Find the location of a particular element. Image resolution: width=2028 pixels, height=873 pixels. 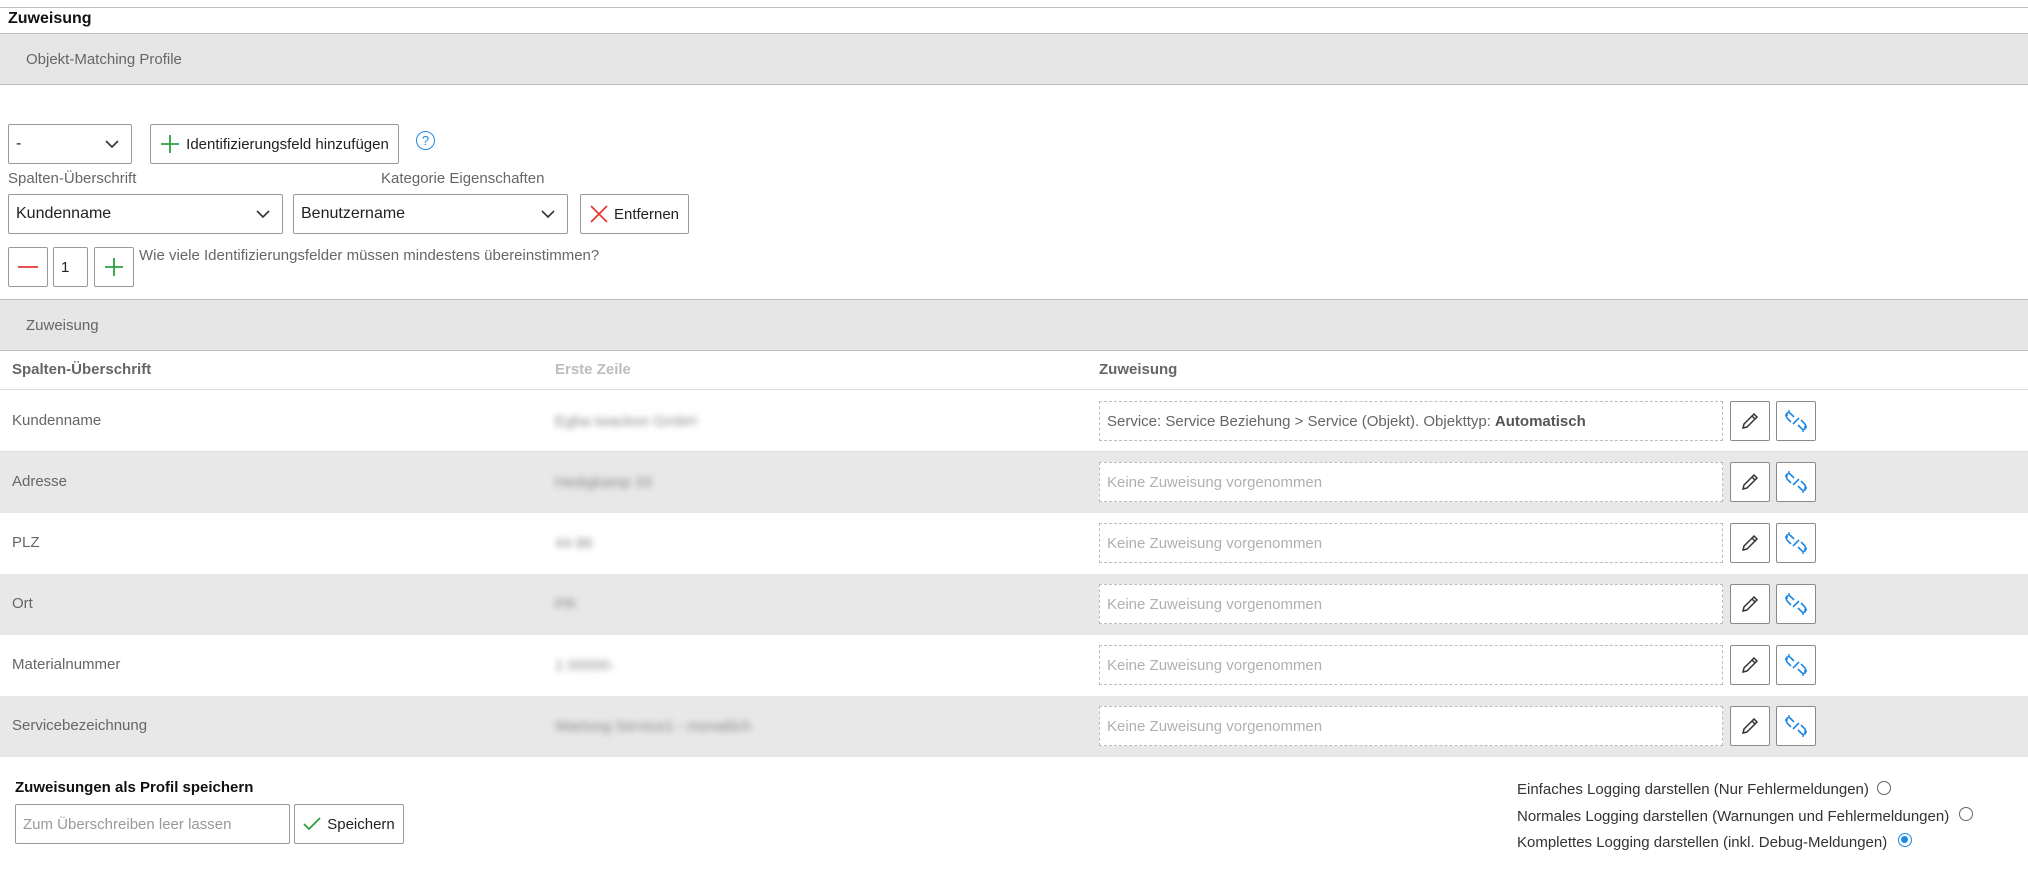

assignment-section-title: Zuweisung is located at coordinates (62, 325).